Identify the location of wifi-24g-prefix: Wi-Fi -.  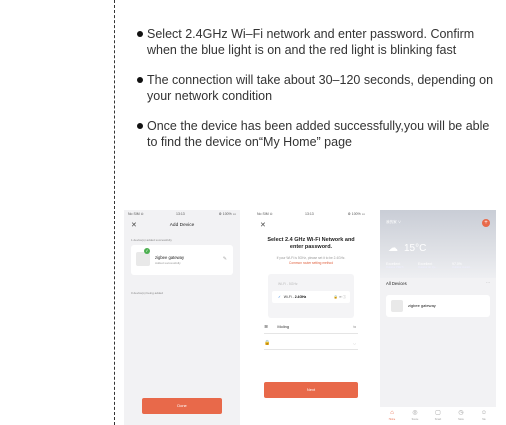
(288, 297).